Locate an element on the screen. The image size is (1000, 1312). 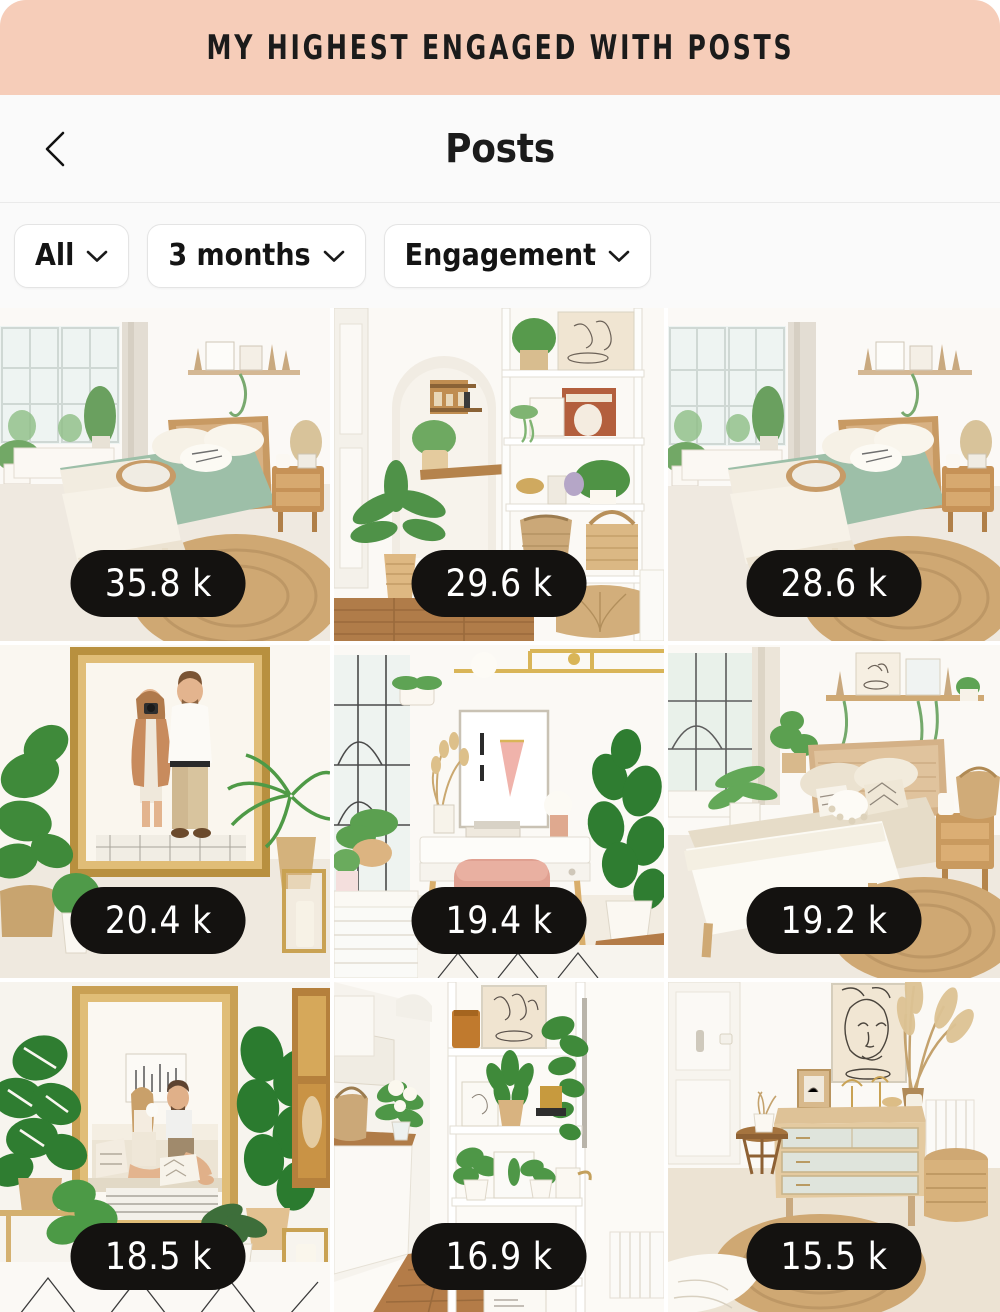
engagement-badge: 28.6 k is located at coordinates (834, 583).